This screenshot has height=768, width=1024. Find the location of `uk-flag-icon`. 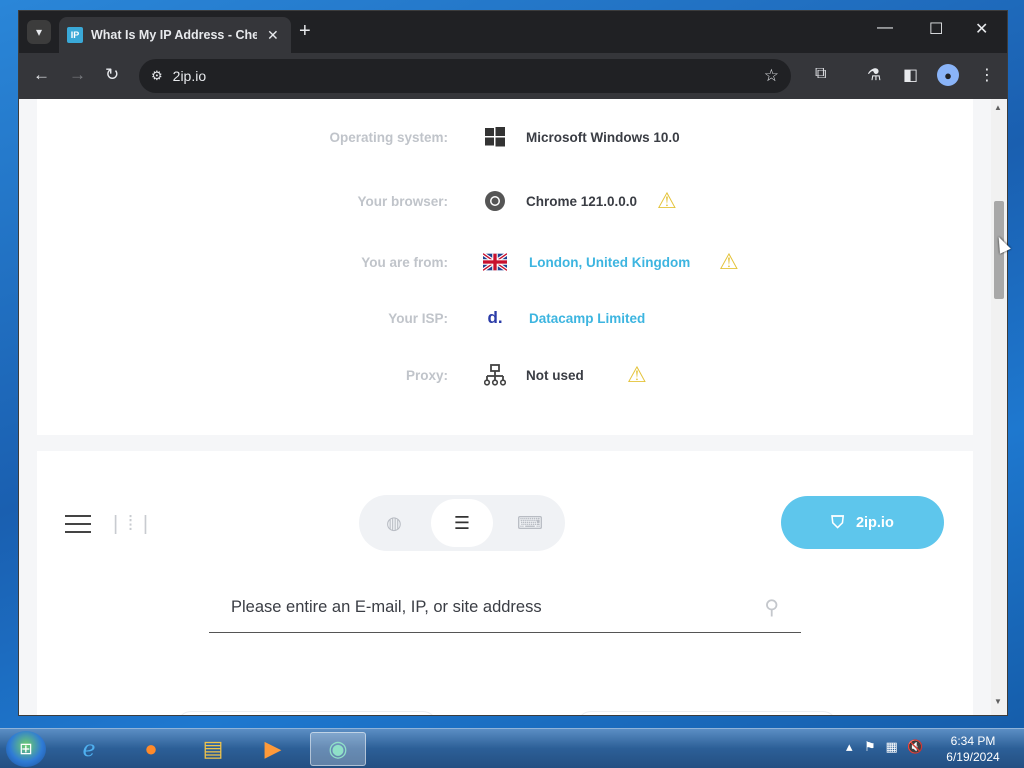

uk-flag-icon is located at coordinates (495, 262).